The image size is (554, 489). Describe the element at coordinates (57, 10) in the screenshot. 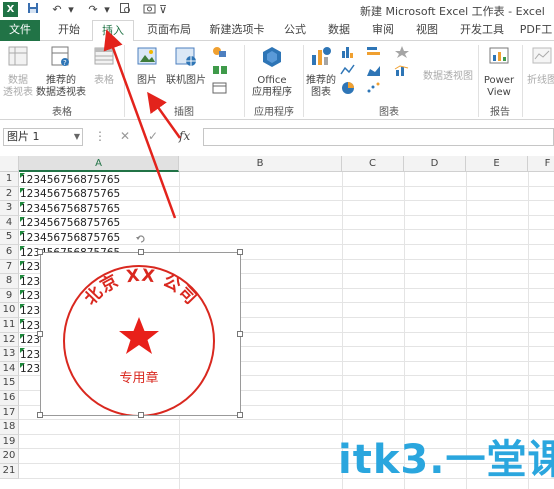

I see `undo-icon: ↶` at that location.